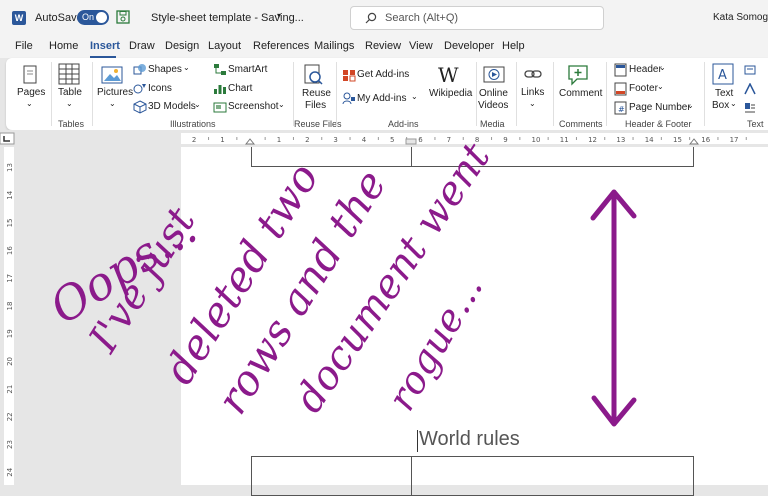 Image resolution: width=768 pixels, height=496 pixels. What do you see at coordinates (469, 46) in the screenshot?
I see `menu-developer: Developer` at bounding box center [469, 46].